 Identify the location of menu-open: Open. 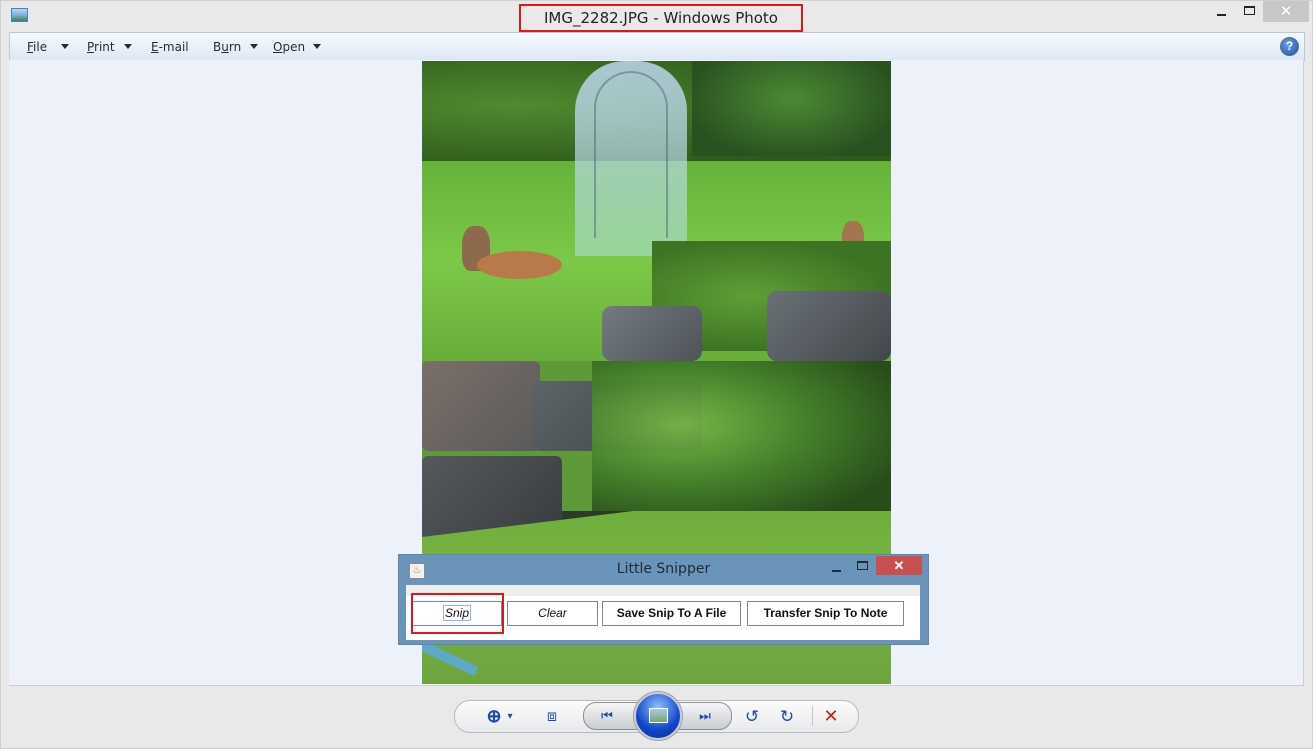
(289, 47).